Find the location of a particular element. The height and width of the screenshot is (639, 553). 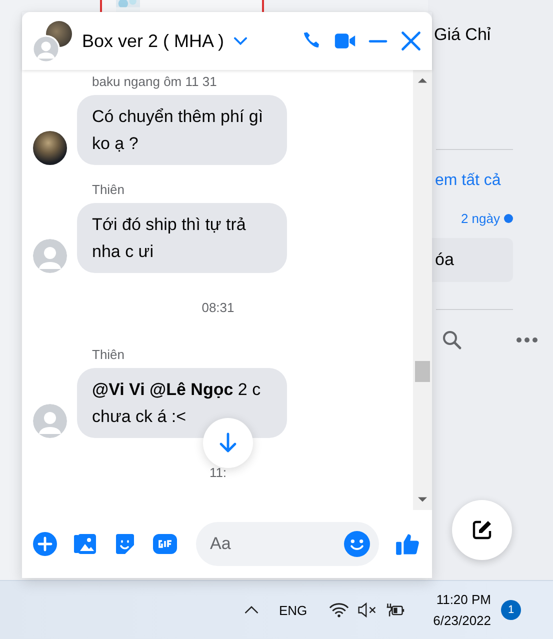

wifi-icon is located at coordinates (339, 610).